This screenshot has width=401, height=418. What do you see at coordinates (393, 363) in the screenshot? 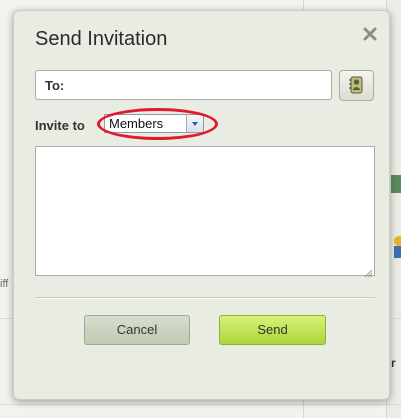
I see `background-text: r` at bounding box center [393, 363].